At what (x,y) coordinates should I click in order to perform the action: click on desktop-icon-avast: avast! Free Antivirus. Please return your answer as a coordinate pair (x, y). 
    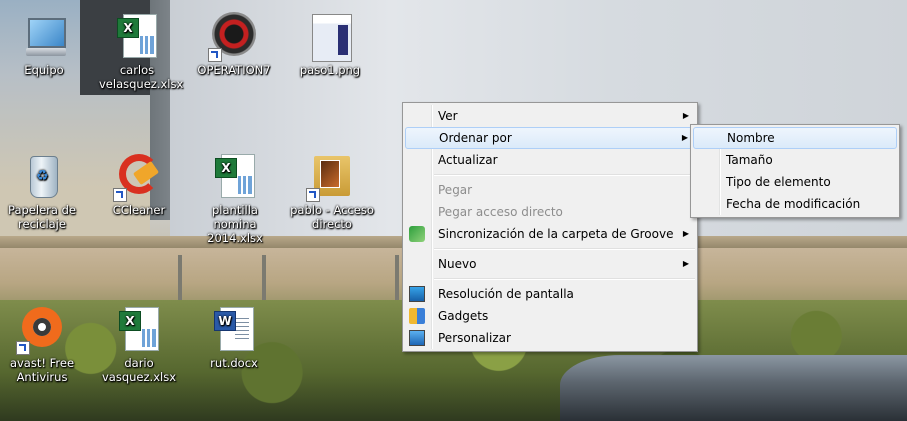
    Looking at the image, I should click on (42, 344).